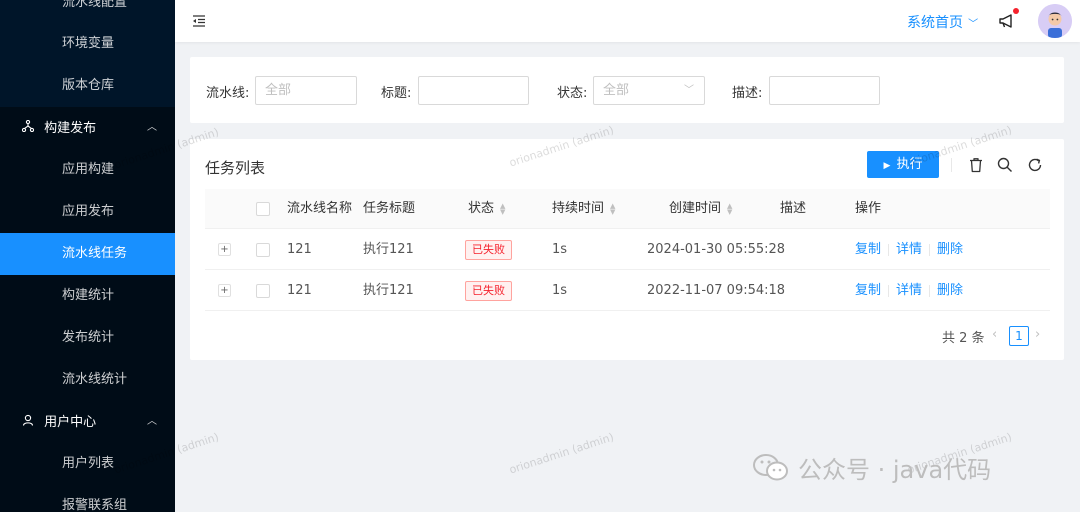 Image resolution: width=1080 pixels, height=512 pixels. I want to click on sidebar-item-label: 版本仓库, so click(88, 85).